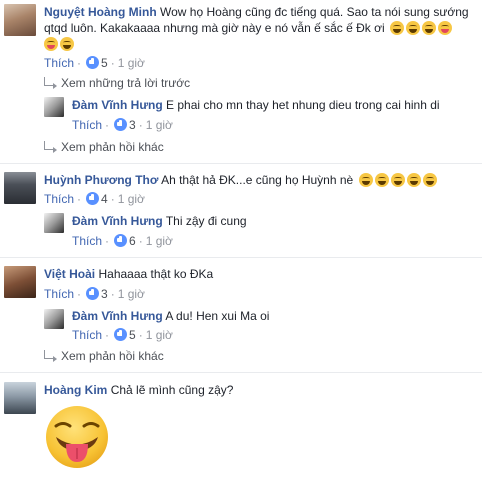 Image resolution: width=482 pixels, height=478 pixels. Describe the element at coordinates (101, 180) in the screenshot. I see `comment-author: Huỳnh Phương Thơ` at that location.